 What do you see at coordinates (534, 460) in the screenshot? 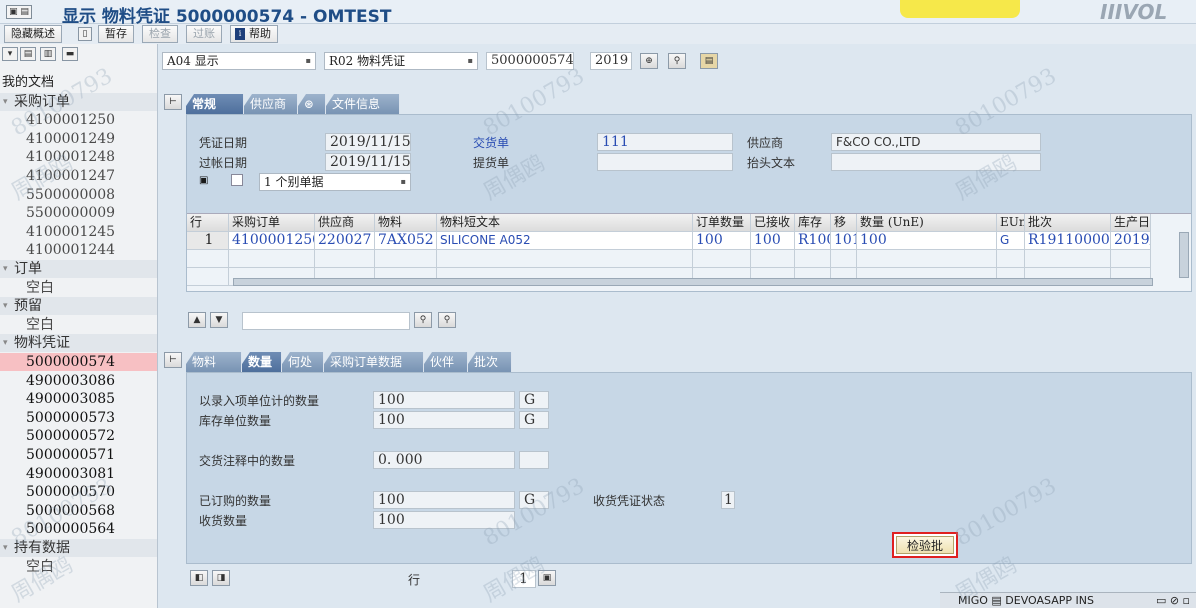
I see `qty-delivery-unit` at bounding box center [534, 460].